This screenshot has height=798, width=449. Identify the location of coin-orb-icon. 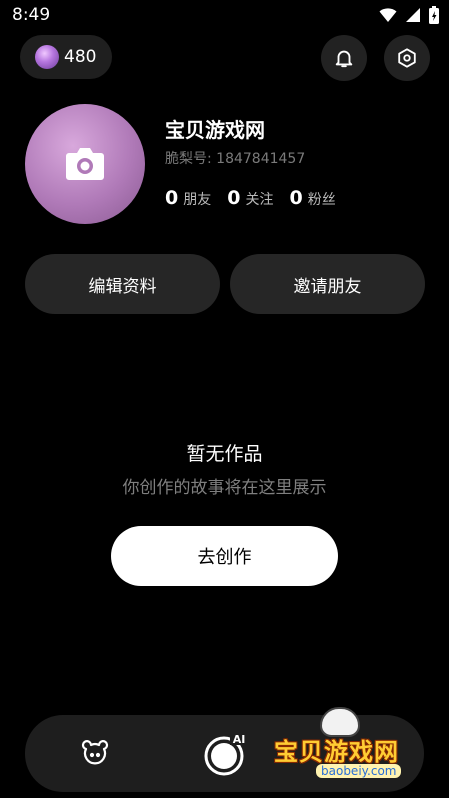
(47, 57).